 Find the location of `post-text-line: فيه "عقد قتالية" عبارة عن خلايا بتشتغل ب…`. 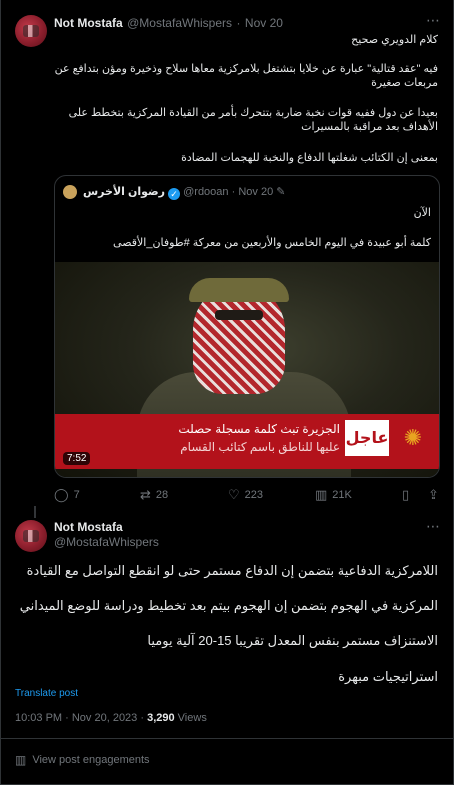

post-text-line: فيه "عقد قتالية" عبارة عن خلايا بتشتغل ب… is located at coordinates (246, 76).